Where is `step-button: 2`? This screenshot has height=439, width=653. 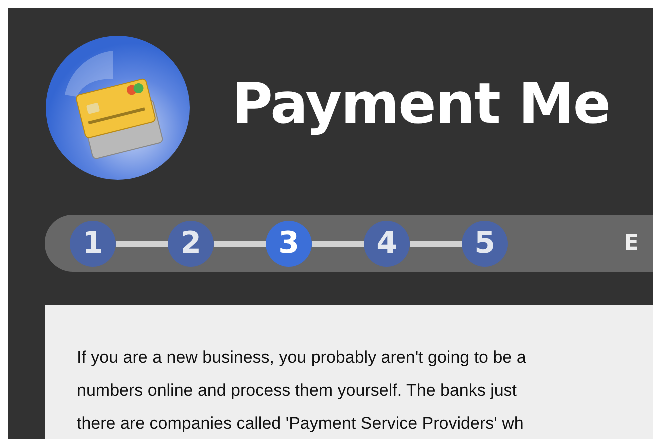 step-button: 2 is located at coordinates (191, 243).